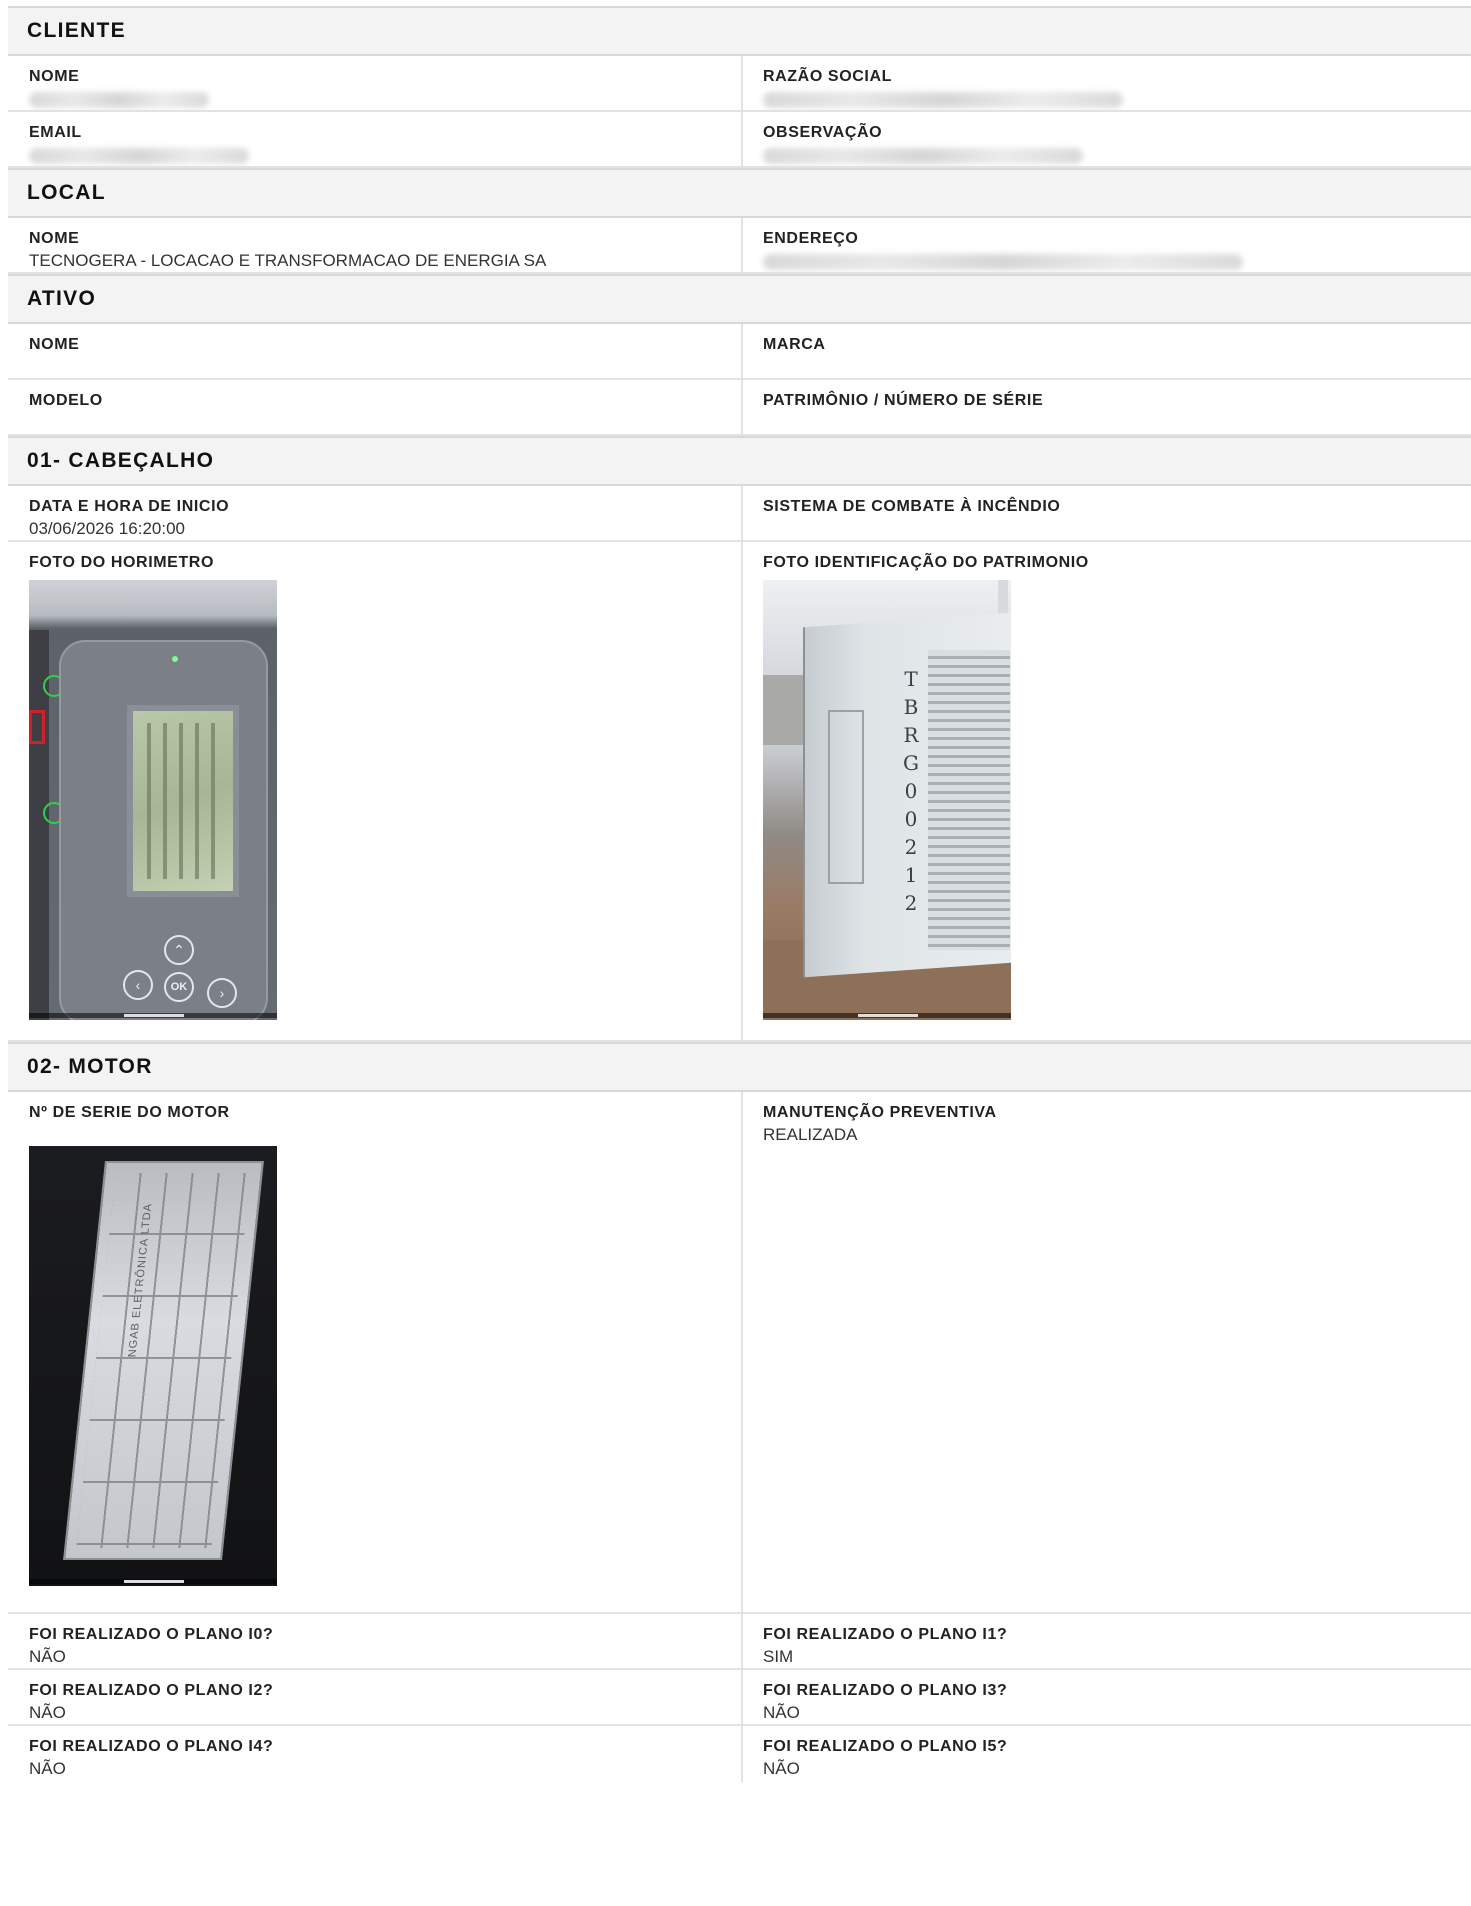 This screenshot has width=1471, height=1906. Describe the element at coordinates (880, 1112) in the screenshot. I see `field-label: MANUTENÇÃO PREVENTIVA` at that location.